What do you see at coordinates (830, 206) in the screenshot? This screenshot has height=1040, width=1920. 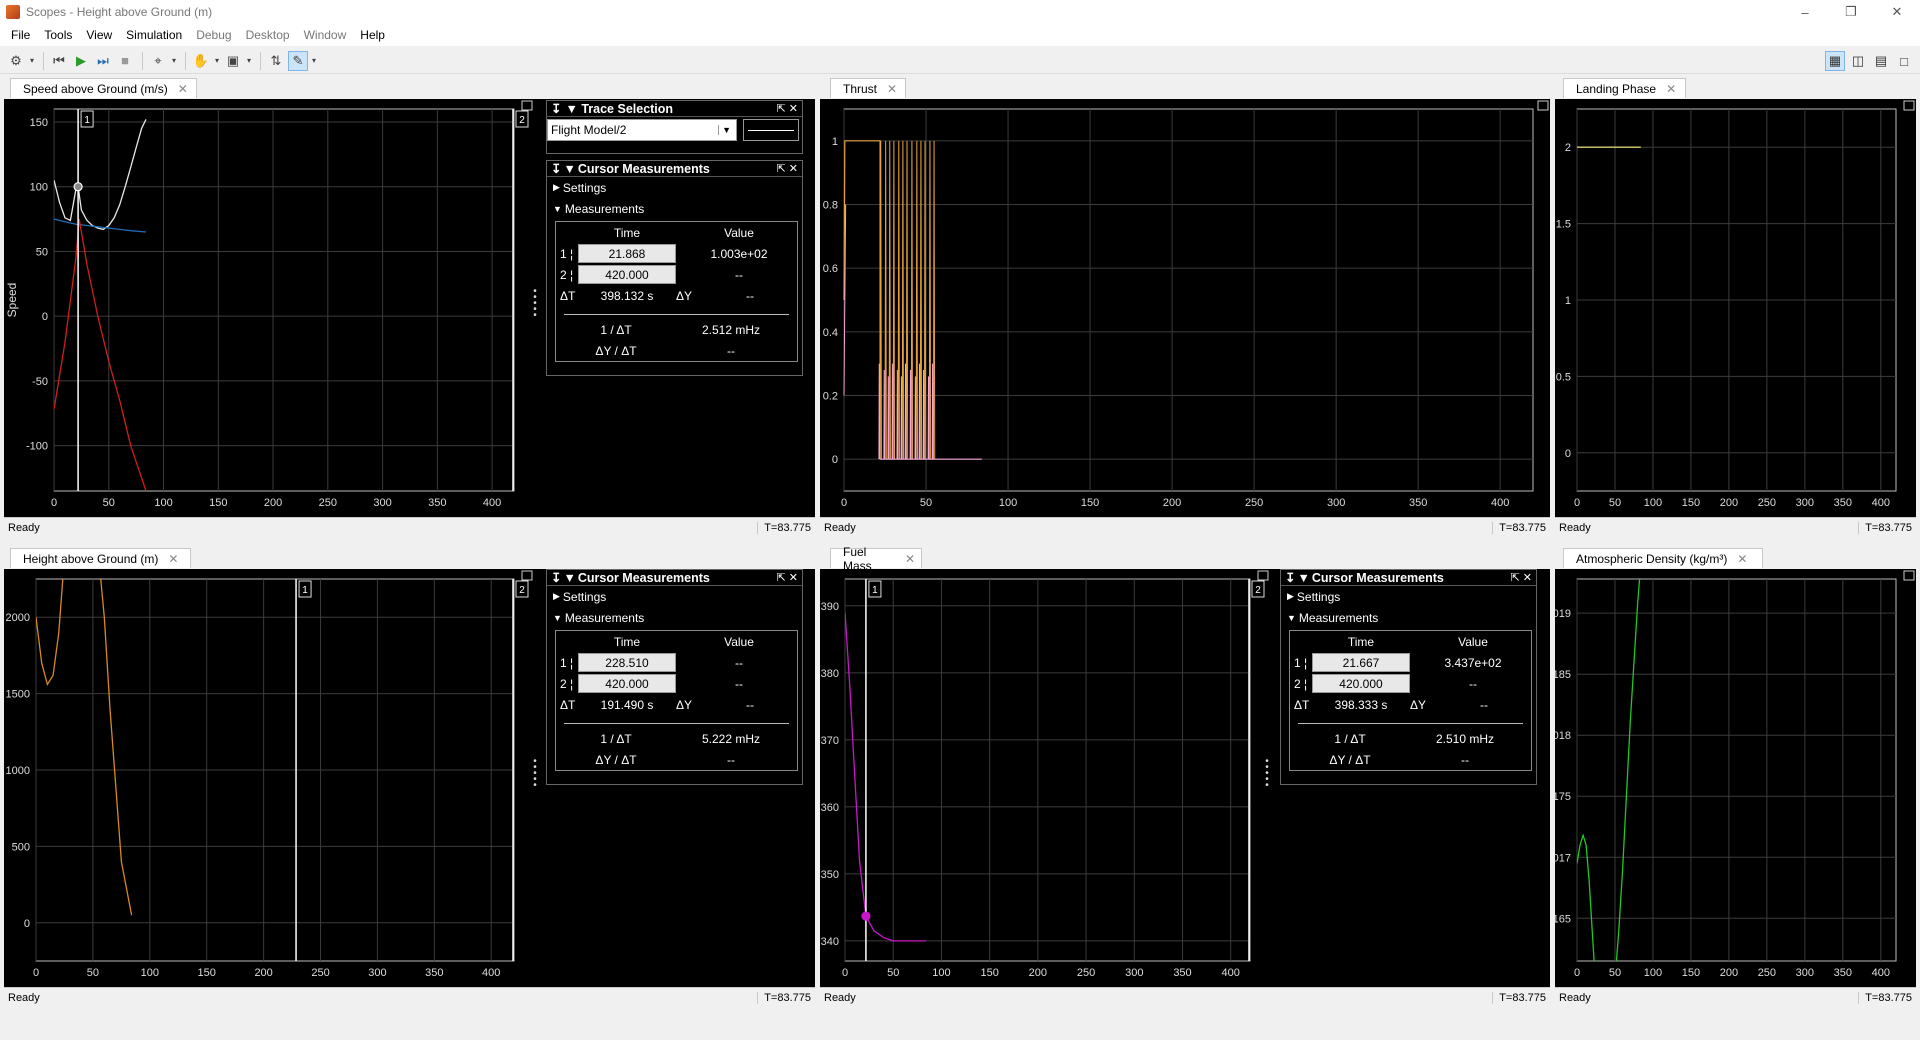 I see `y-tick-label: 0.8` at bounding box center [830, 206].